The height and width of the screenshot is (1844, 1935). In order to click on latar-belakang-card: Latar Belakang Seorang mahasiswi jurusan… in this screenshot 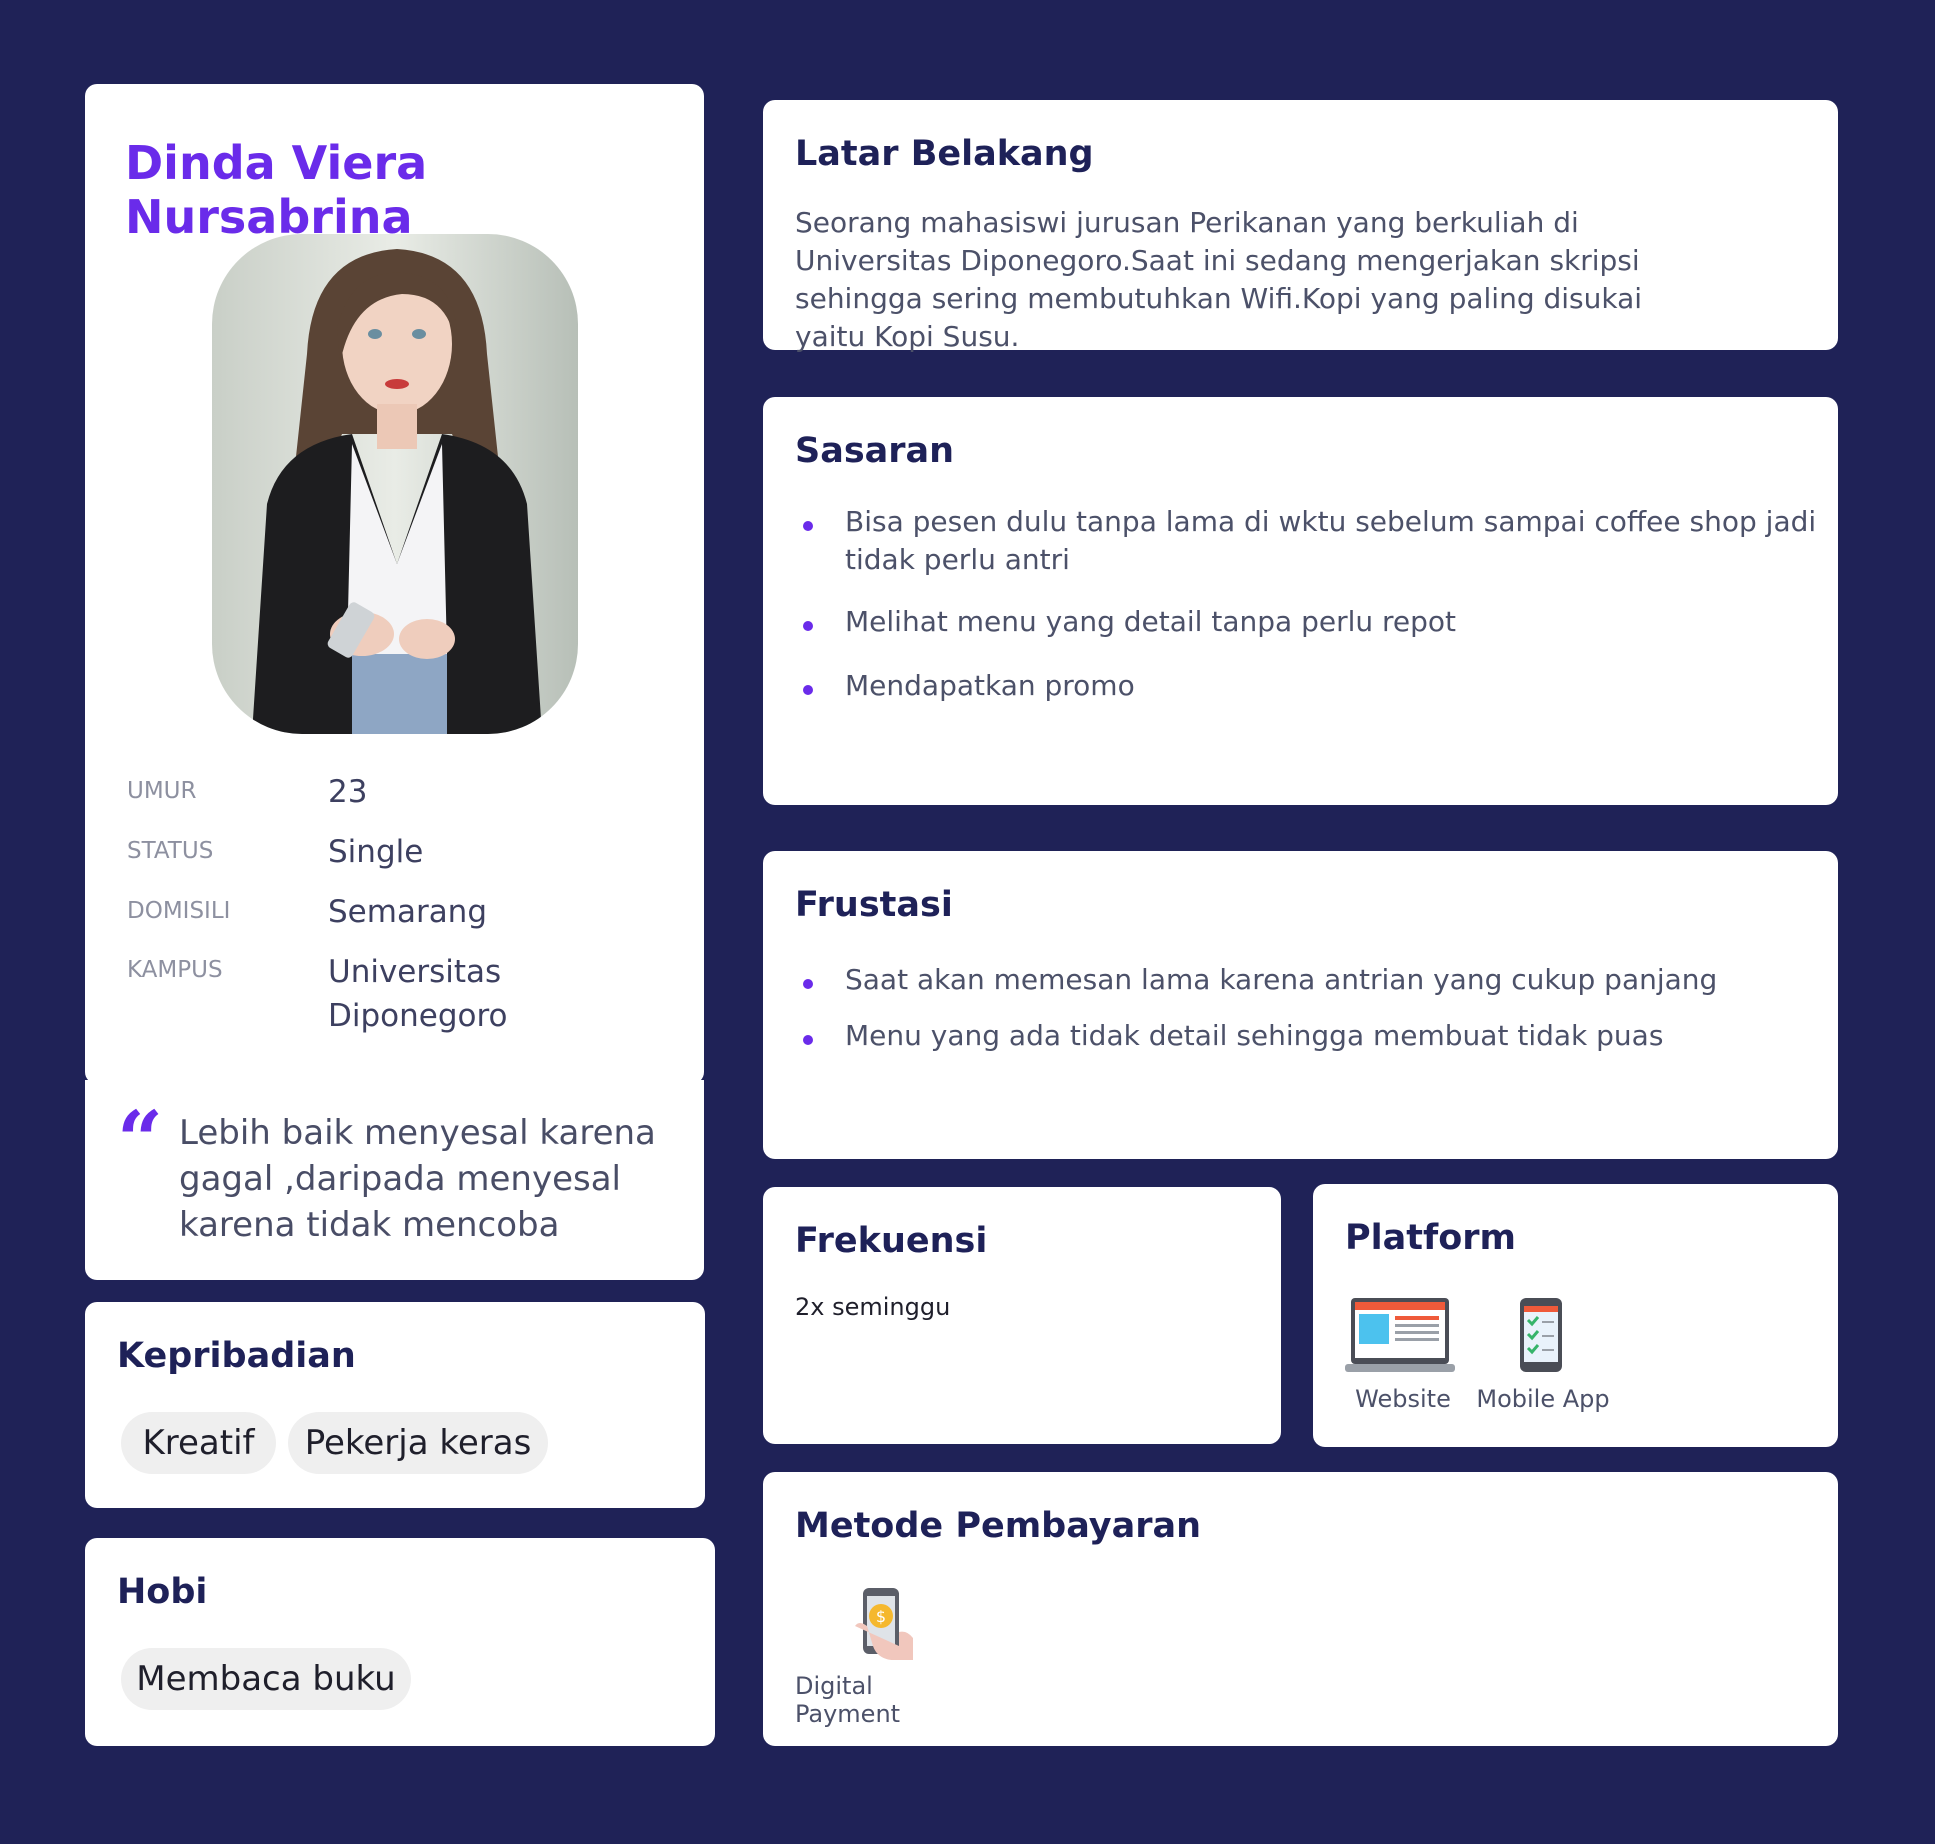, I will do `click(1300, 226)`.